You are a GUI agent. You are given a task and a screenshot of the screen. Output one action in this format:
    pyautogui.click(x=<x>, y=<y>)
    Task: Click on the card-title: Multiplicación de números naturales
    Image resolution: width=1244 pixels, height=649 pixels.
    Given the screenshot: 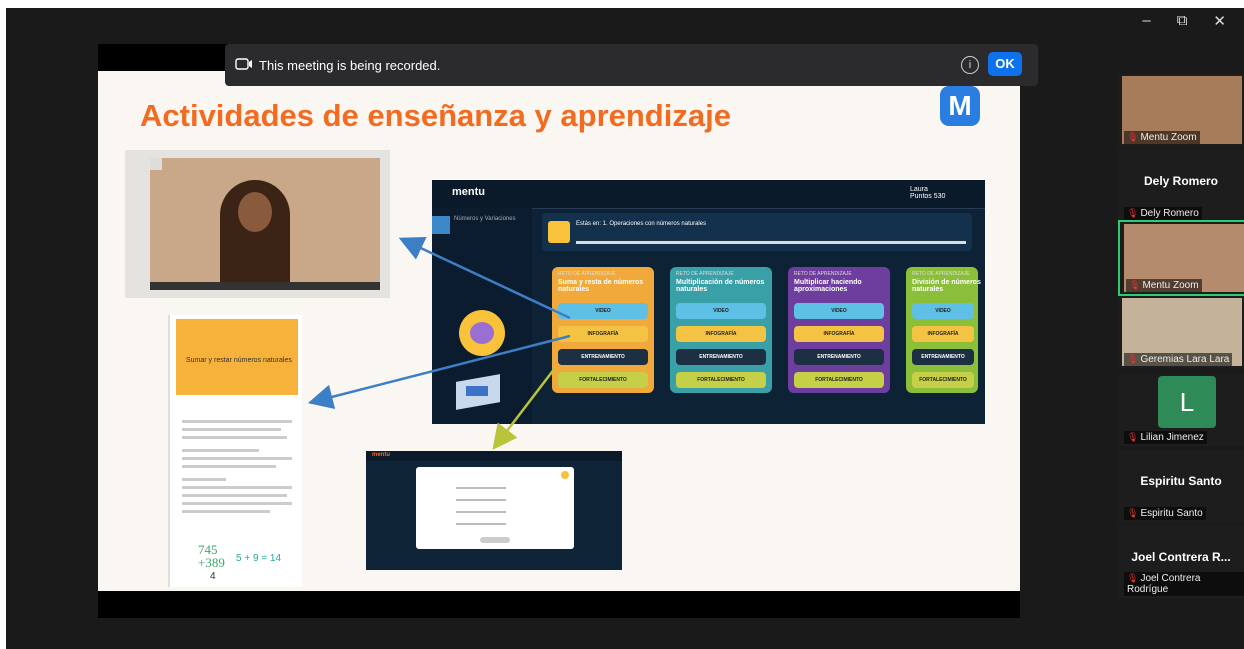 What is the action you would take?
    pyautogui.click(x=720, y=286)
    